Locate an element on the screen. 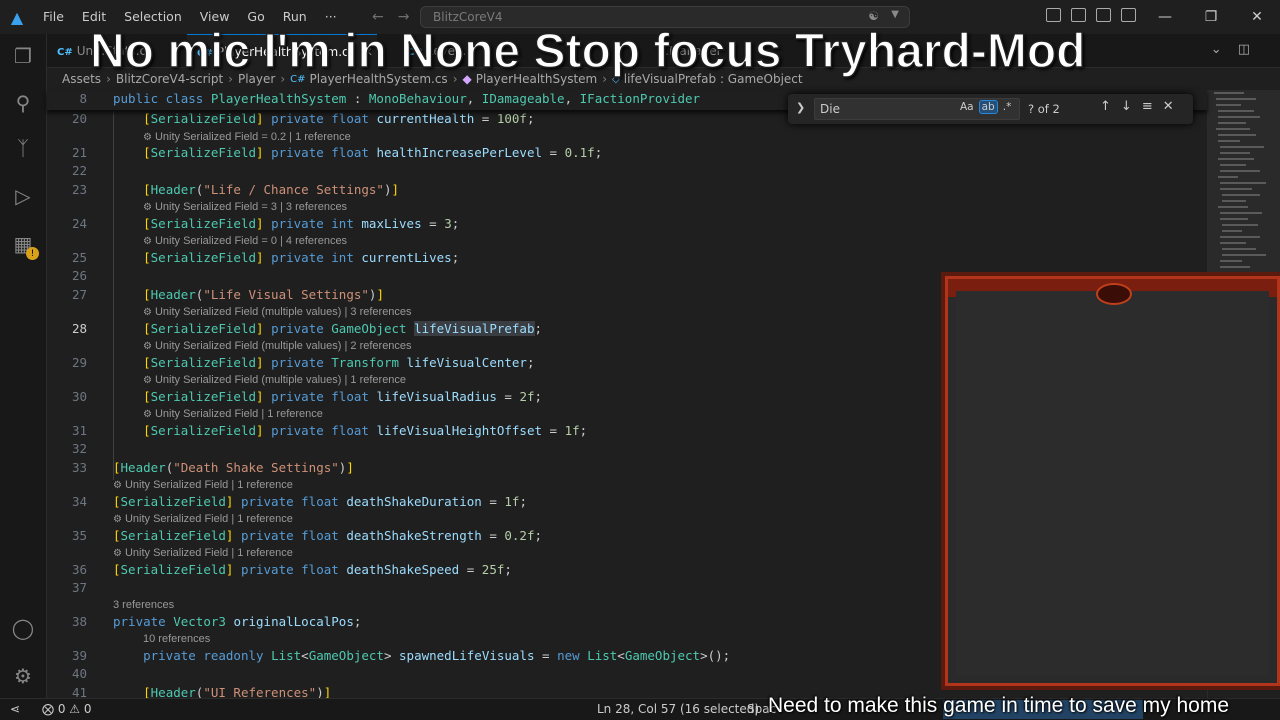 The width and height of the screenshot is (1280, 720). use-regex-toggle: .* is located at coordinates (1007, 107).